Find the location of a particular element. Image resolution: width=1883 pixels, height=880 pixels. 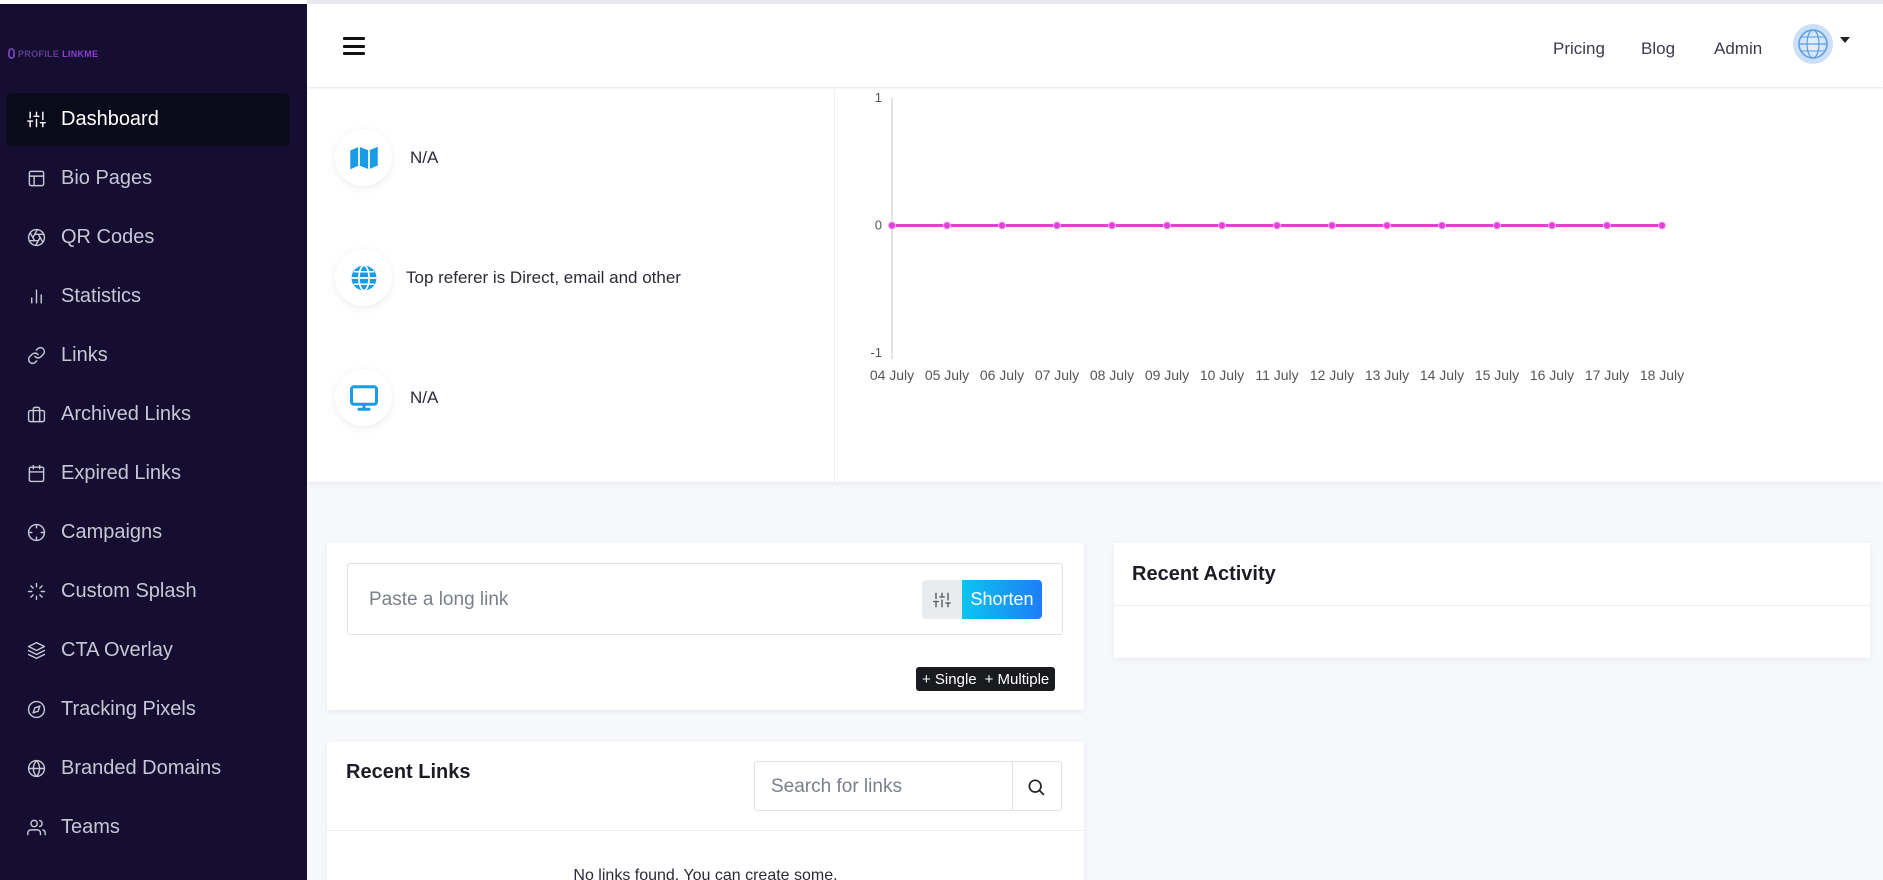

sidebar-item-tracking-pixels: Tracking Pixels is located at coordinates (148, 709).